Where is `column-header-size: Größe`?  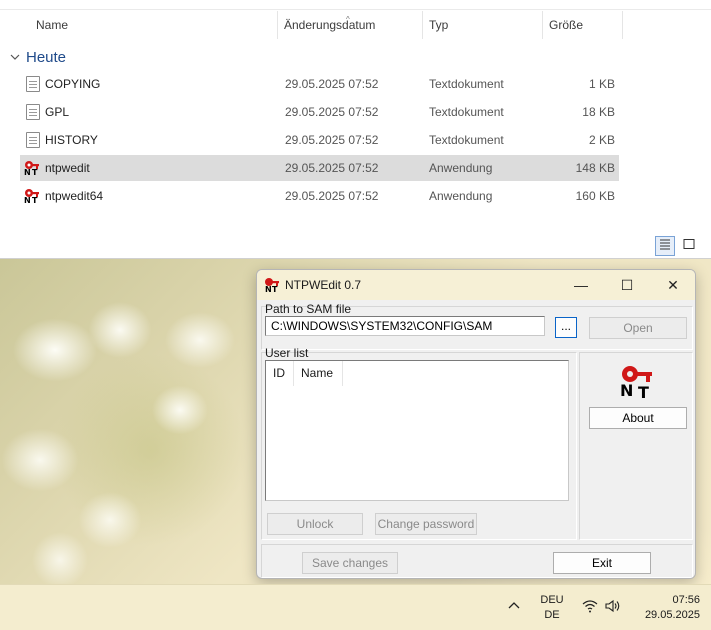 column-header-size: Größe is located at coordinates (583, 25).